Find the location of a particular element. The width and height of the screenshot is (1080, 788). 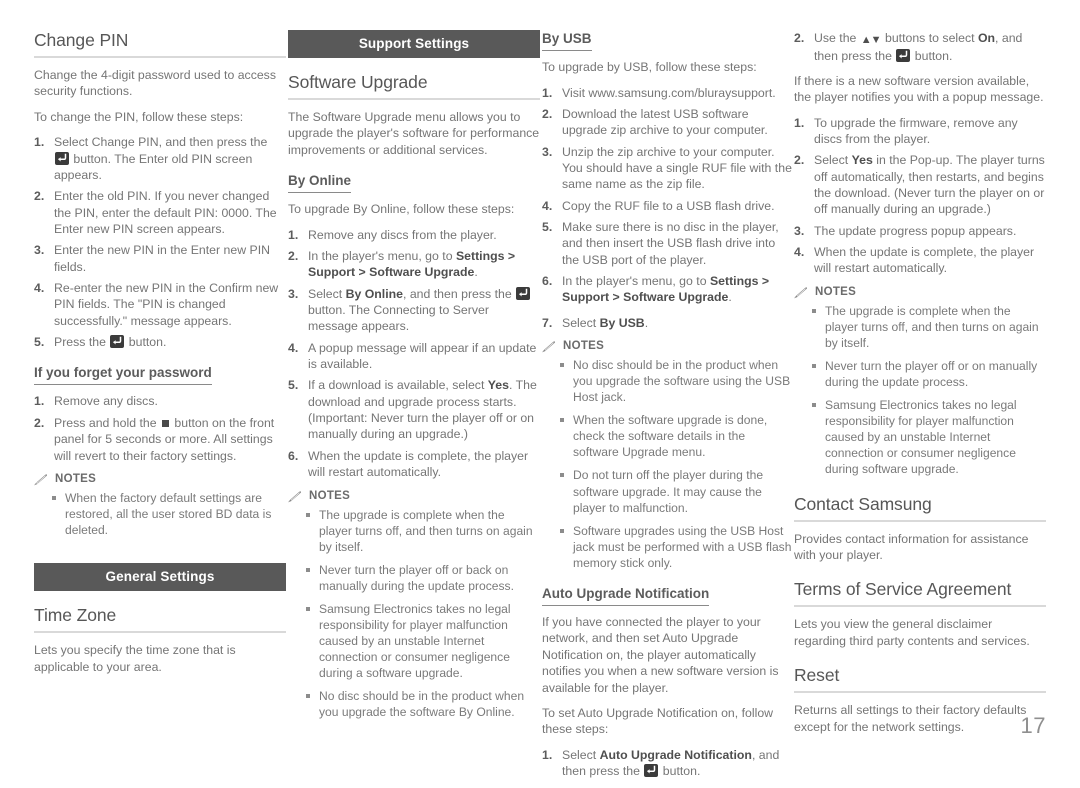

heading-change-pin: Change PIN is located at coordinates (81, 40).